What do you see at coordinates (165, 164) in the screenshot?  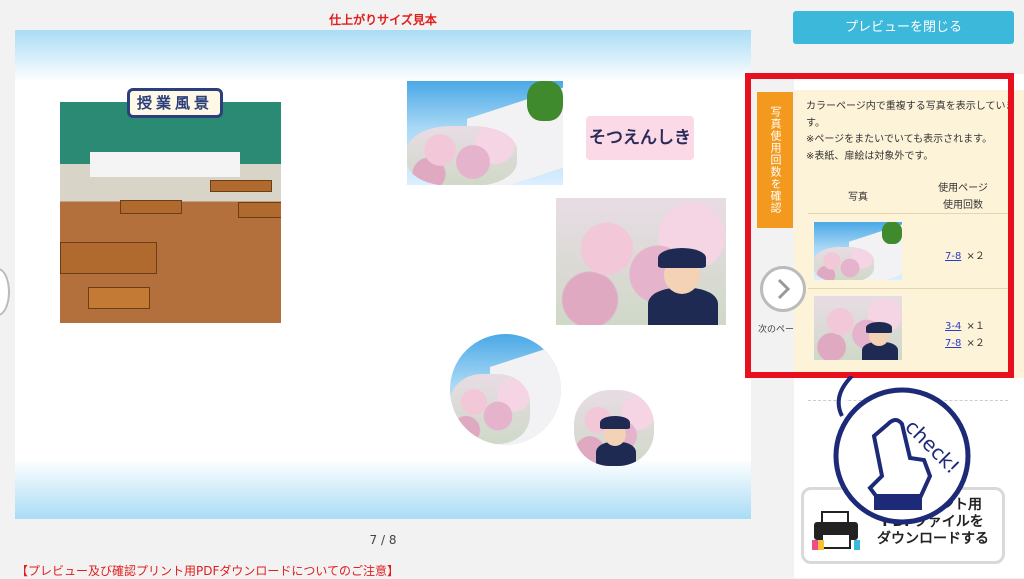 I see `classroom-shelf` at bounding box center [165, 164].